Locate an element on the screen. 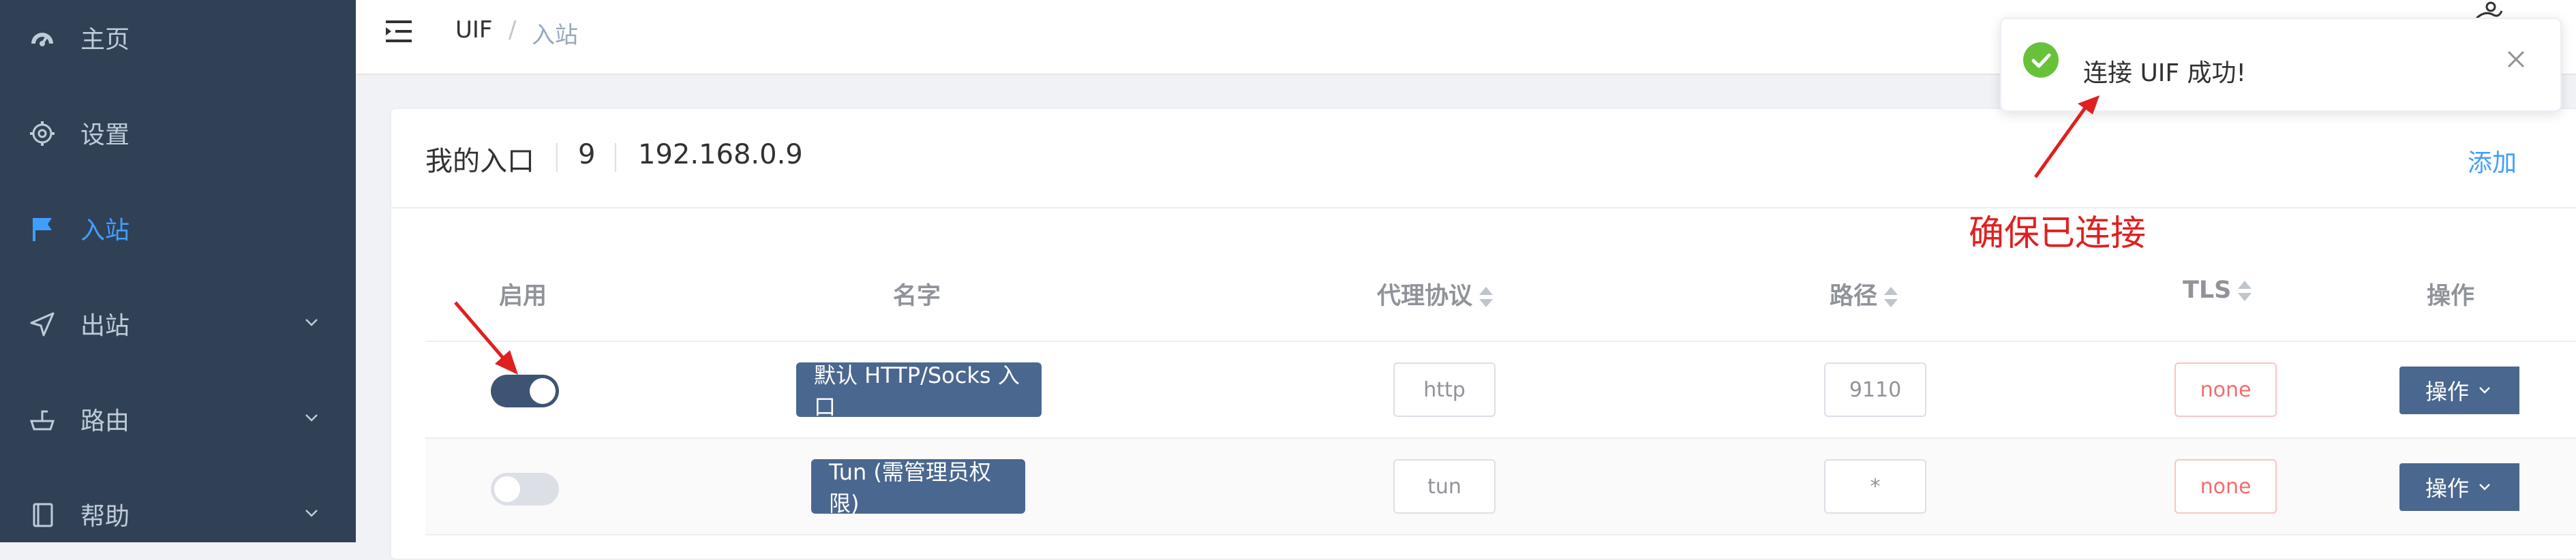 The width and height of the screenshot is (2576, 560). sidebar-item-label: 帮助 is located at coordinates (105, 517).